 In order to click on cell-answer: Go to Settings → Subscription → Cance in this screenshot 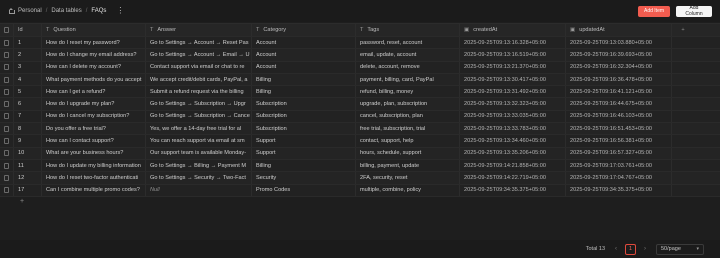, I will do `click(199, 116)`.